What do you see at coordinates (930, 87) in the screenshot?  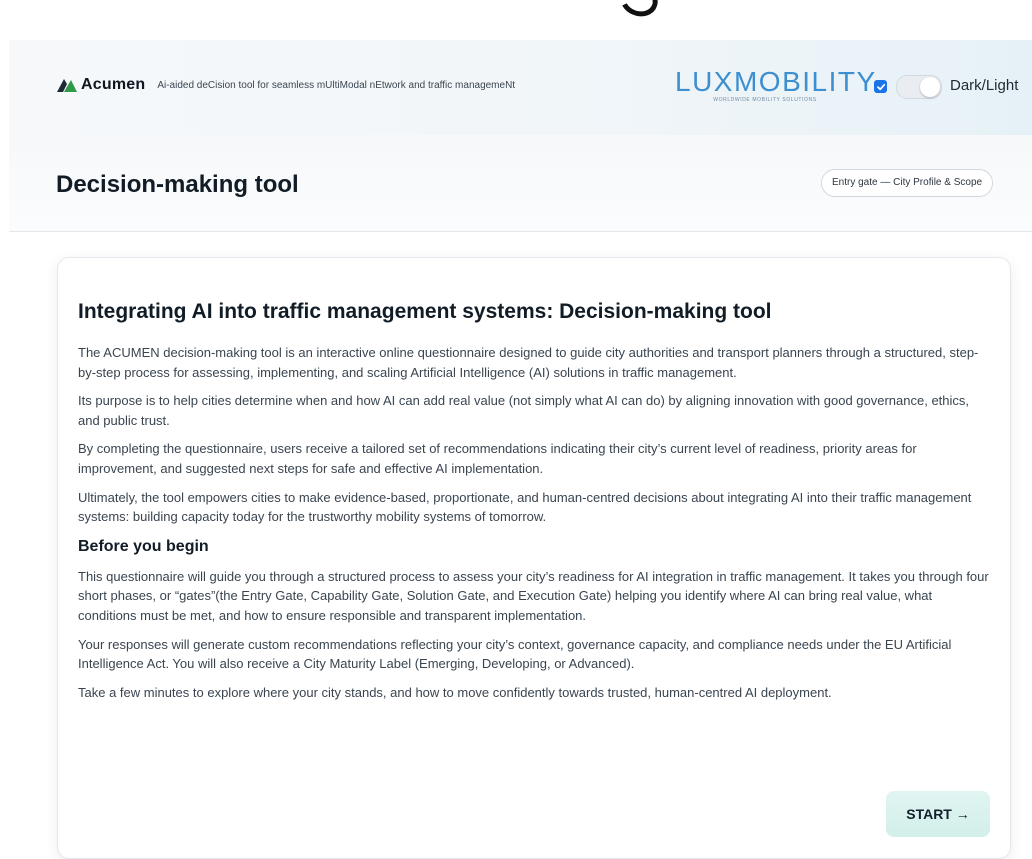 I see `toggle-knob` at bounding box center [930, 87].